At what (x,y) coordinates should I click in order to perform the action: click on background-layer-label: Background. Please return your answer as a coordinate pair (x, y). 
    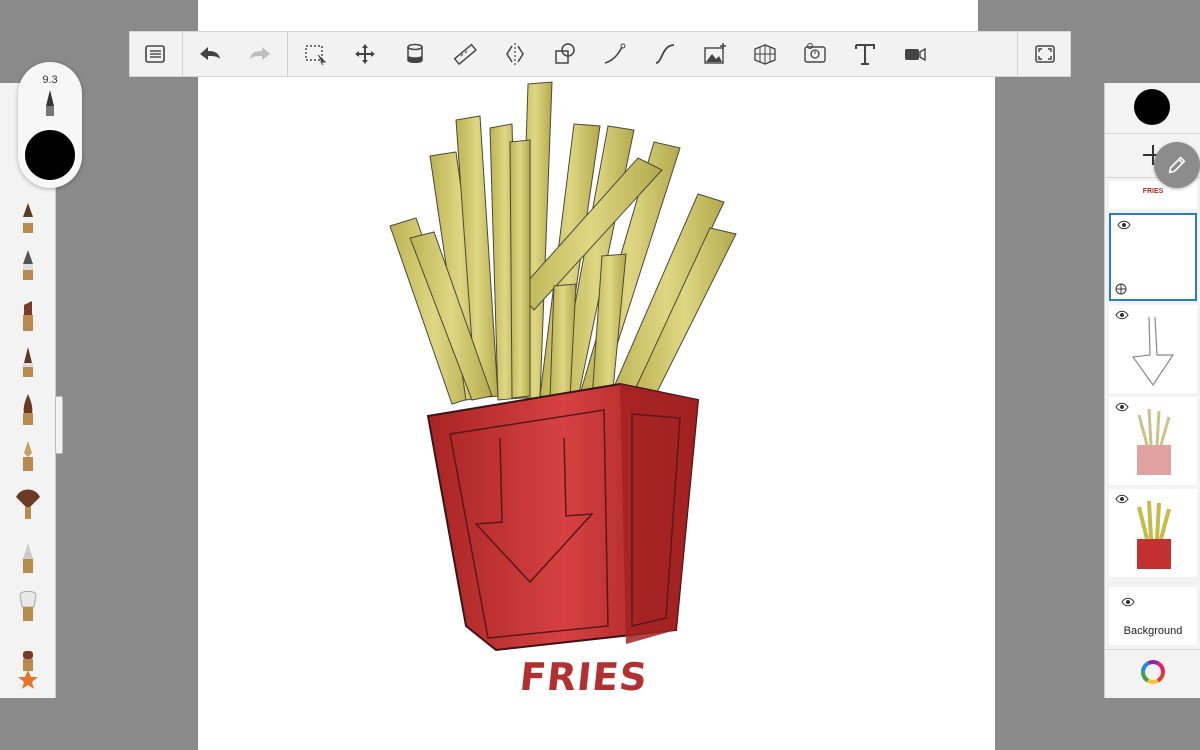
    Looking at the image, I should click on (1153, 631).